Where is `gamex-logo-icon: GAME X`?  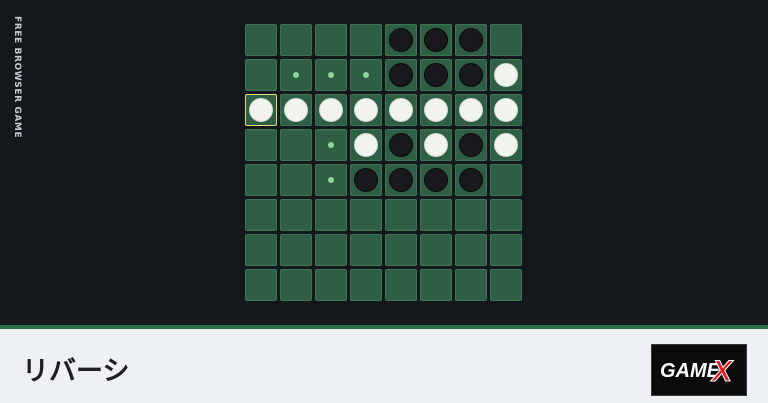
gamex-logo-icon: GAME X is located at coordinates (697, 372).